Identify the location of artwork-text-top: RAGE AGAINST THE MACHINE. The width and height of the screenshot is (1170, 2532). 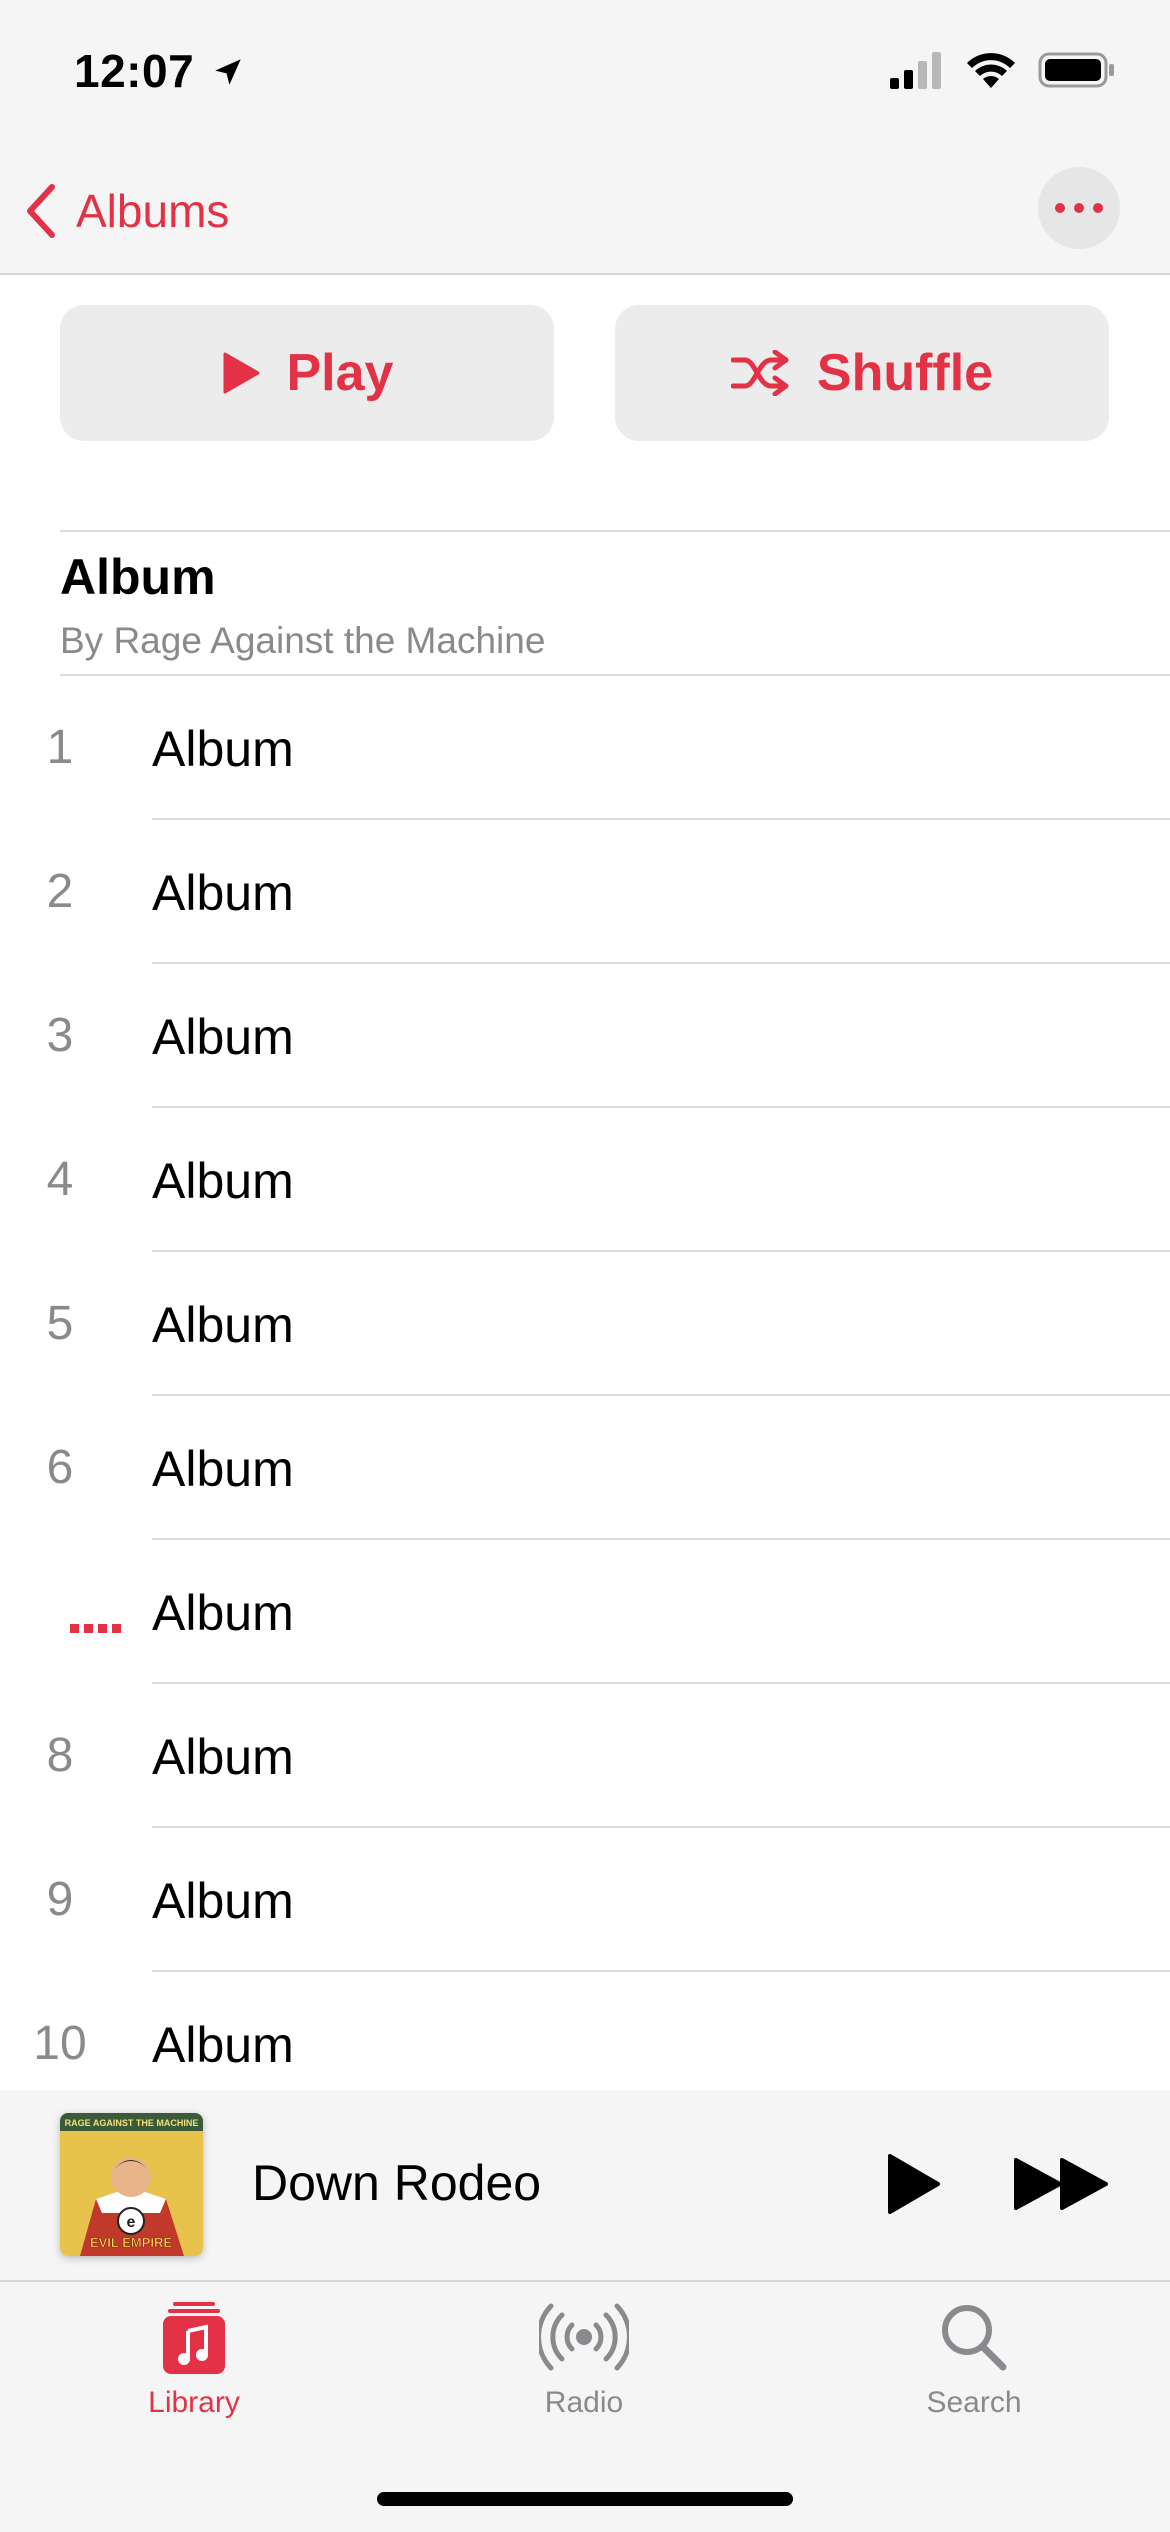
(132, 2123).